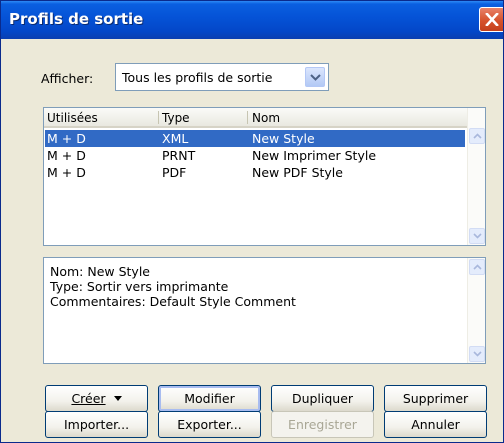 The image size is (504, 443). Describe the element at coordinates (179, 155) in the screenshot. I see `cell-type: PRNT` at that location.